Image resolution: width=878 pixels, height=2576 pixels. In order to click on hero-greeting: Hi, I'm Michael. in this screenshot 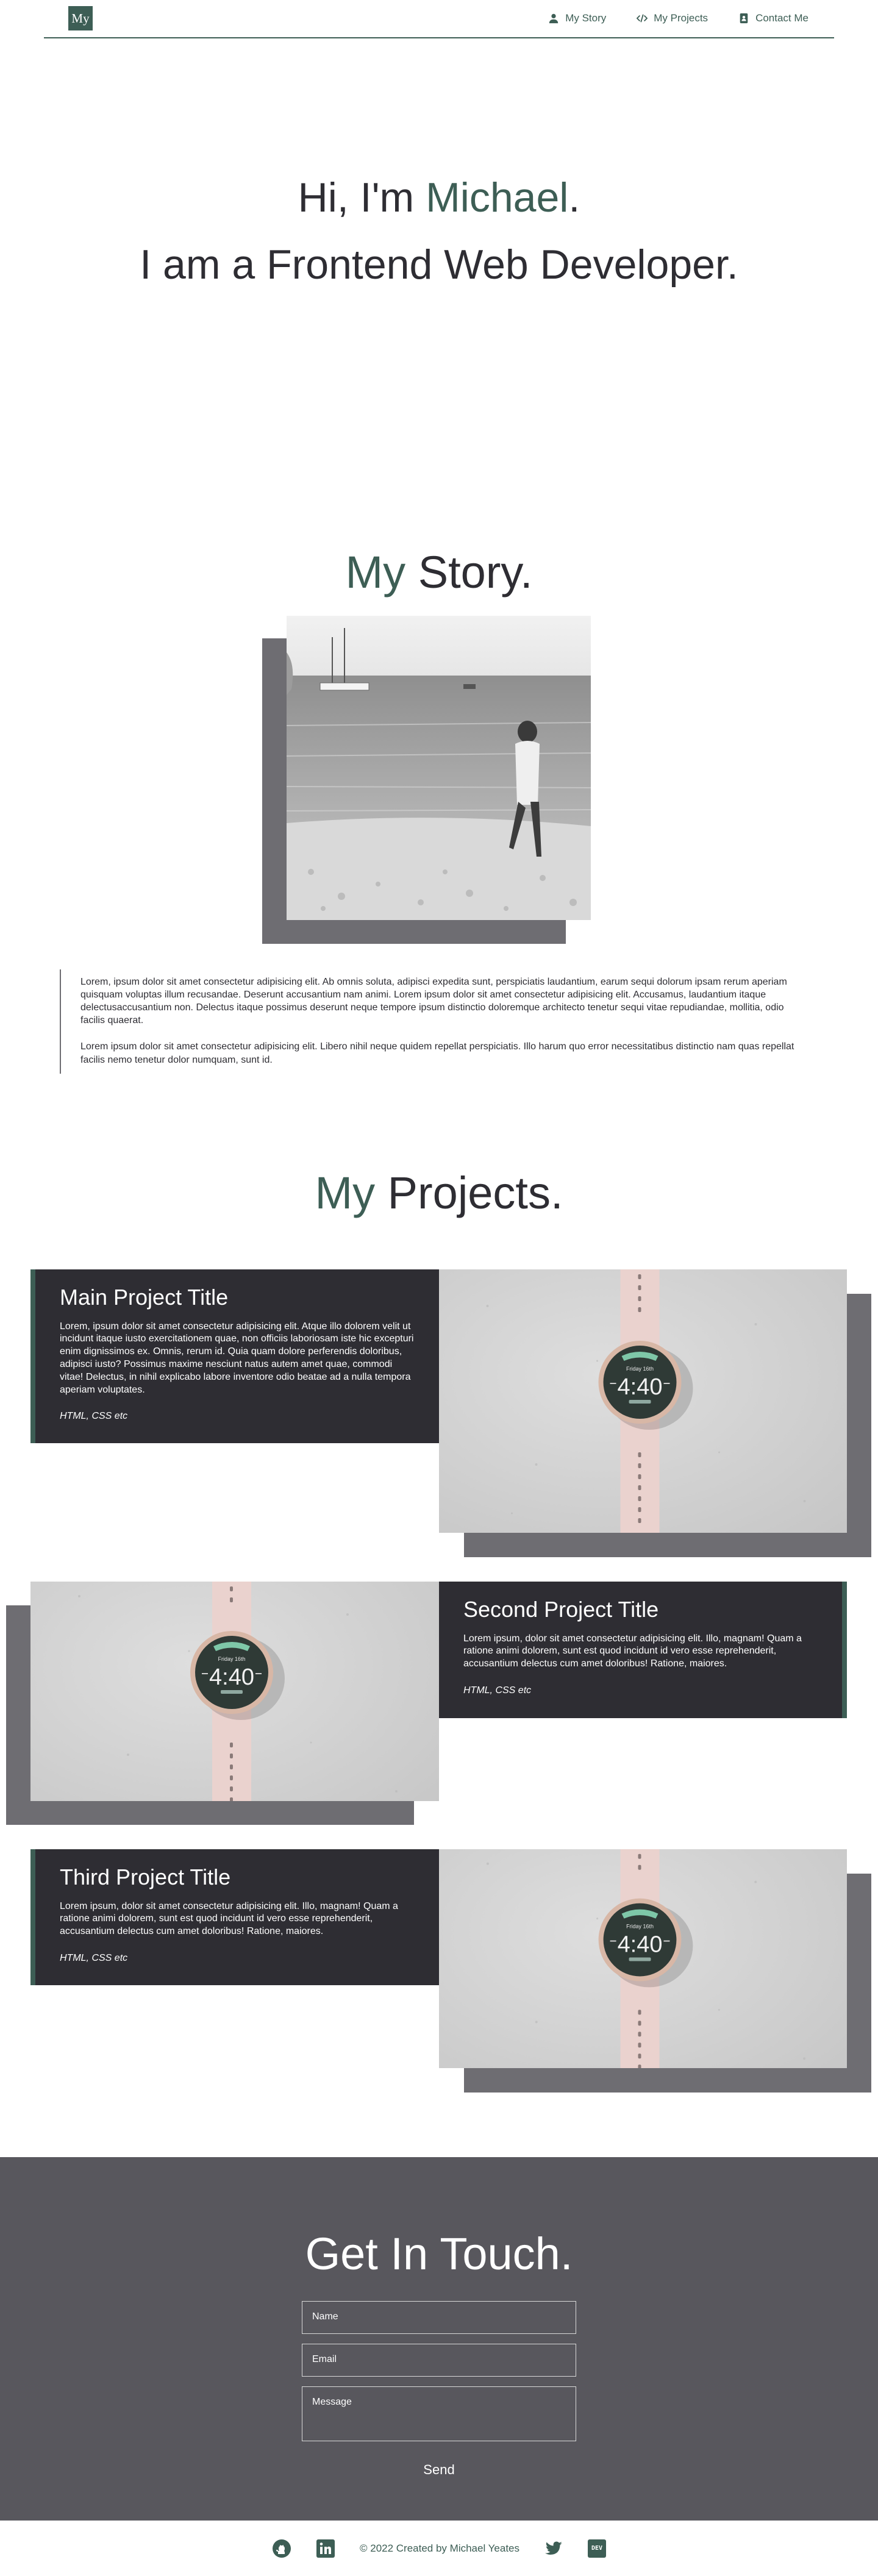, I will do `click(439, 197)`.